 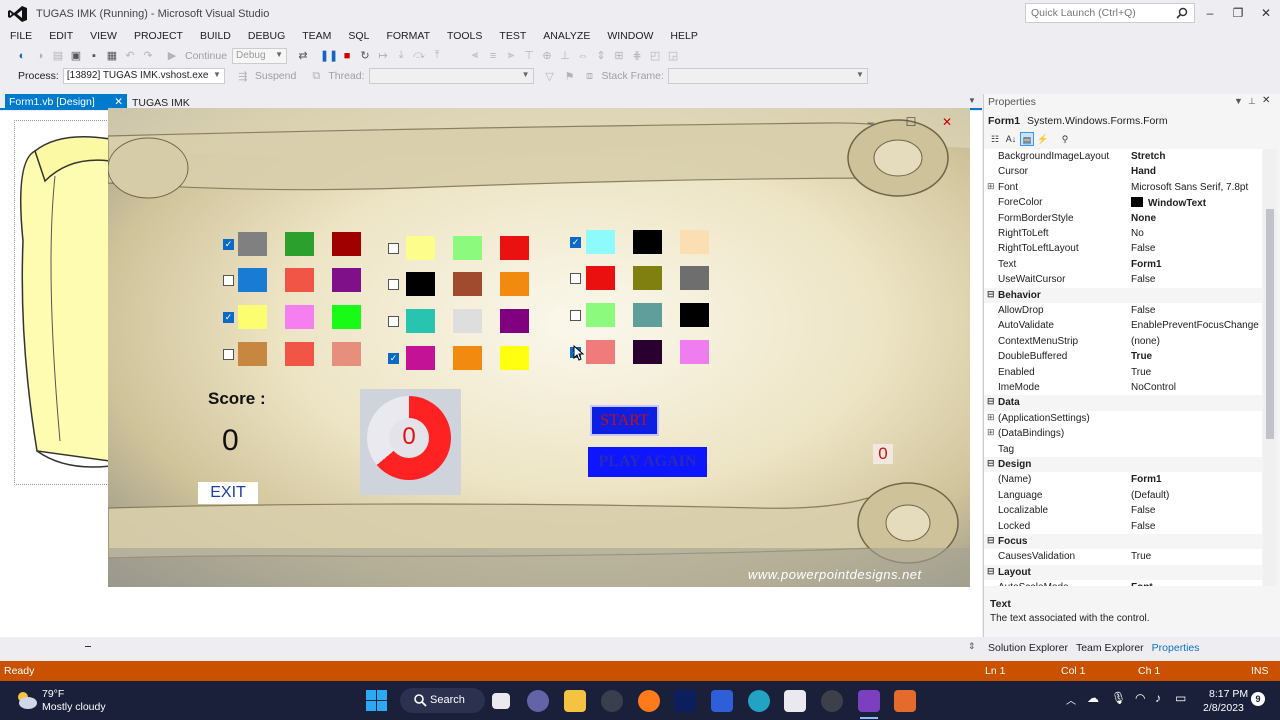 I want to click on property-value: Microsoft Sans Serif, 7.8pt, so click(x=1189, y=187).